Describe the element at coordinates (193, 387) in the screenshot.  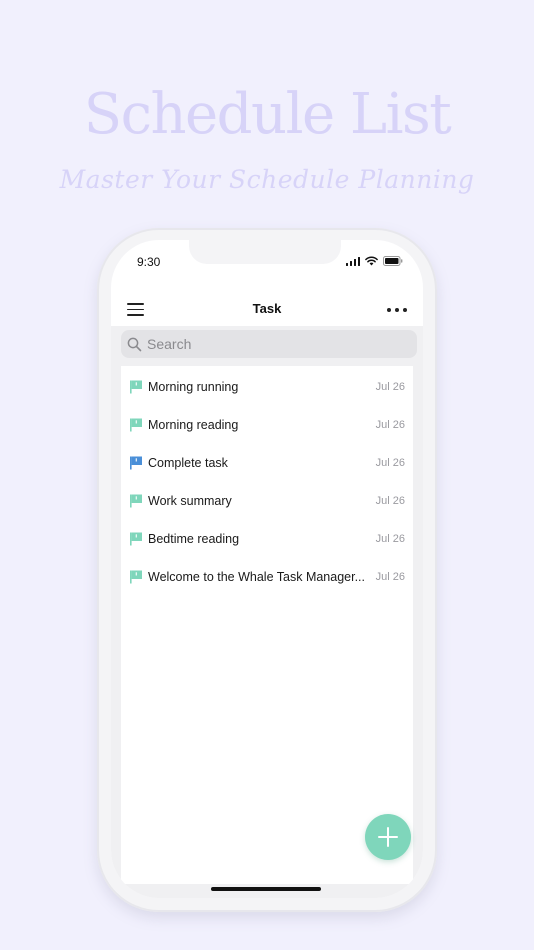
I see `task-title: Morning running` at that location.